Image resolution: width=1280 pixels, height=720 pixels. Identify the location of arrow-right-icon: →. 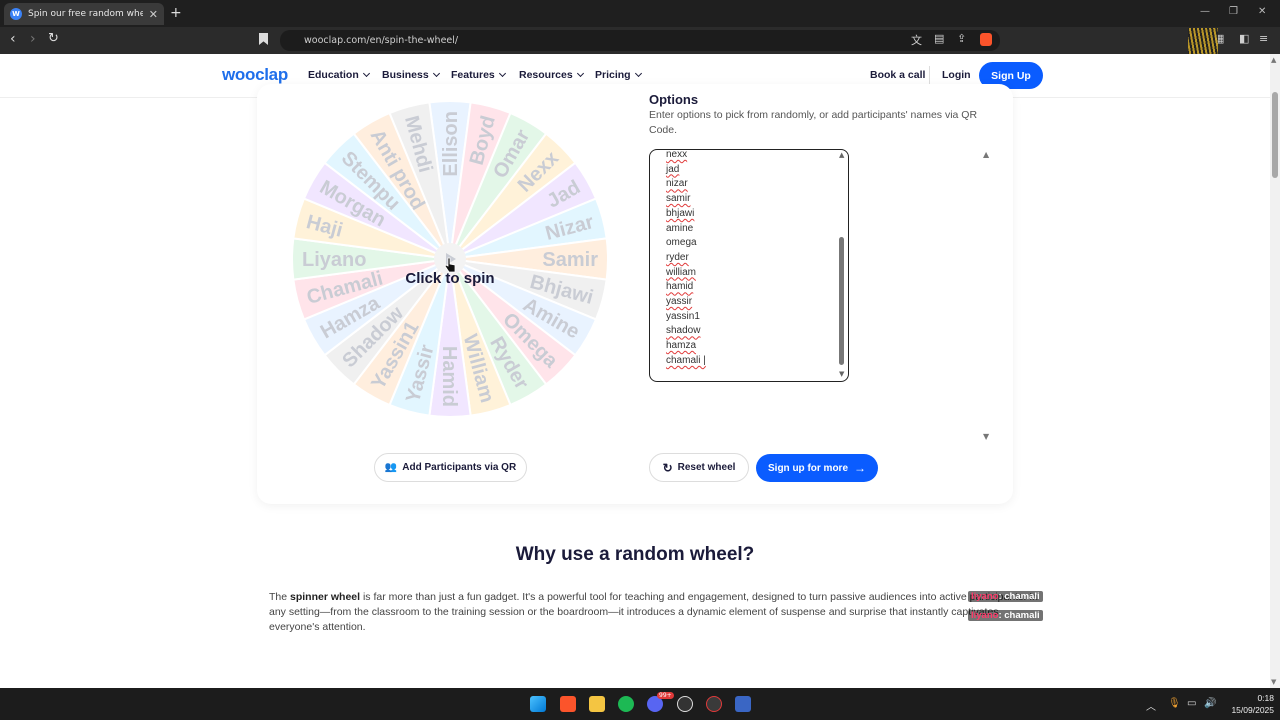
(860, 468).